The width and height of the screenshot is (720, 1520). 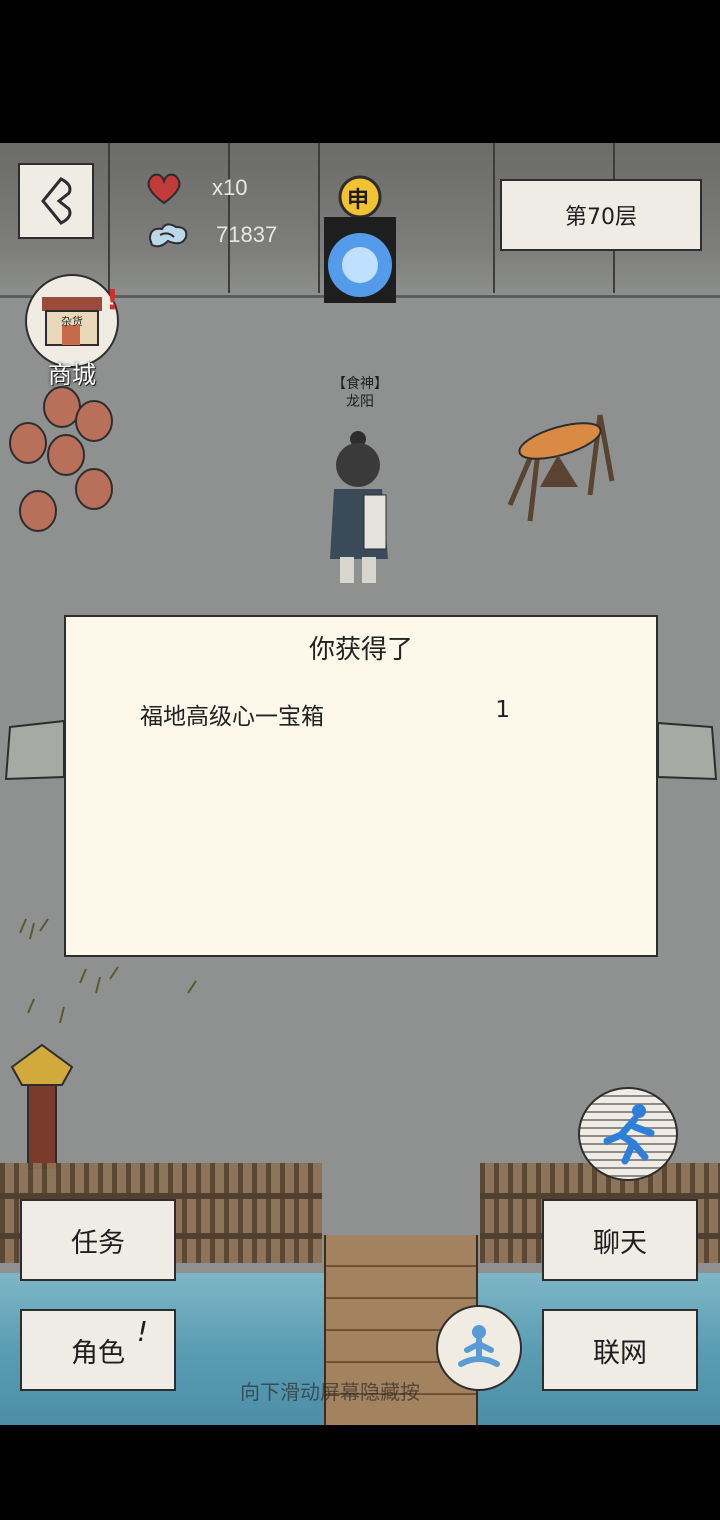 I want to click on network-button: 联网, so click(x=620, y=1350).